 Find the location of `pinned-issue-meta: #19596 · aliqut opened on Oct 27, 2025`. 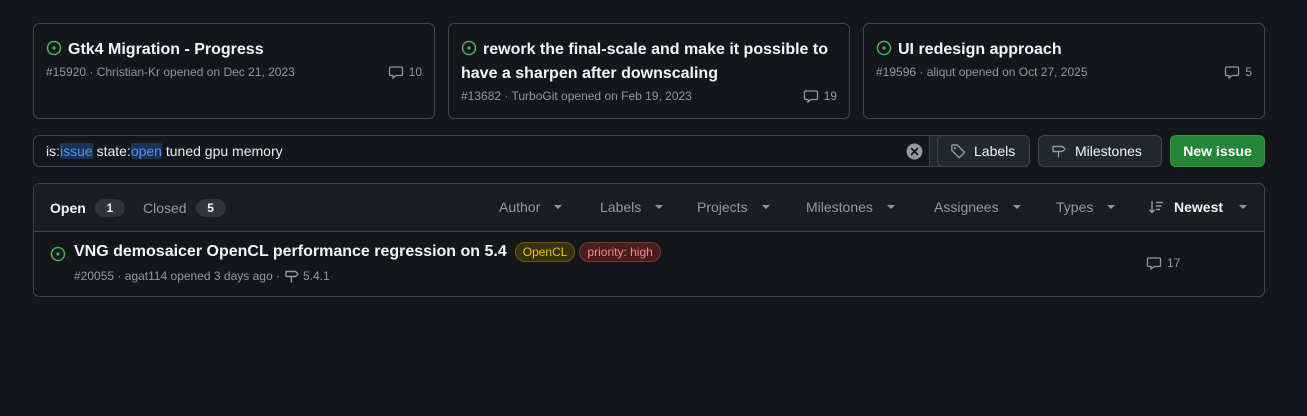

pinned-issue-meta: #19596 · aliqut opened on Oct 27, 2025 is located at coordinates (982, 72).